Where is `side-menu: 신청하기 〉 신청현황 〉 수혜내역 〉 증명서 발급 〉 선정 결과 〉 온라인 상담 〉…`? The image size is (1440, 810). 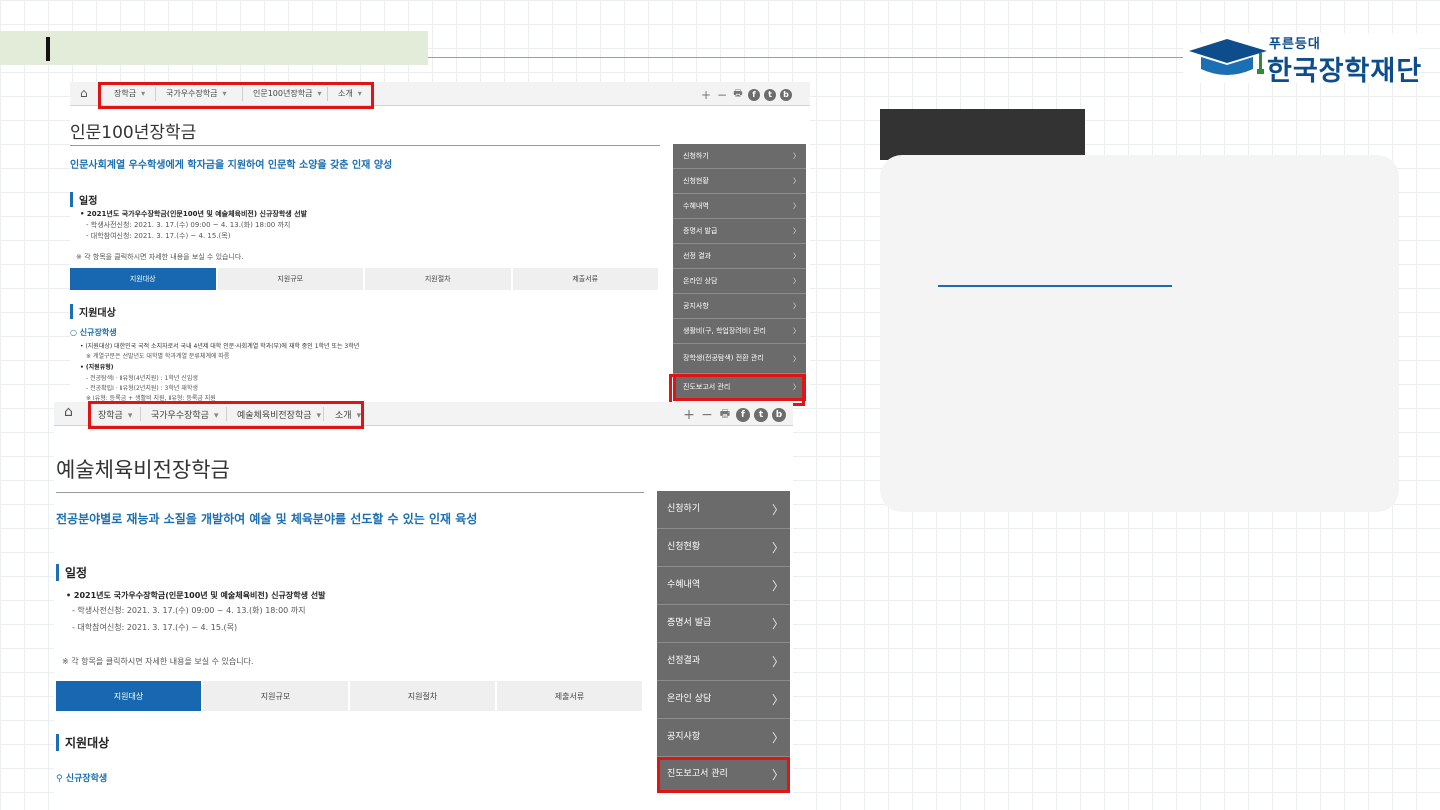
side-menu: 신청하기 〉 신청현황 〉 수혜내역 〉 증명서 발급 〉 선정 결과 〉 온라인 상담 〉… is located at coordinates (739, 272).